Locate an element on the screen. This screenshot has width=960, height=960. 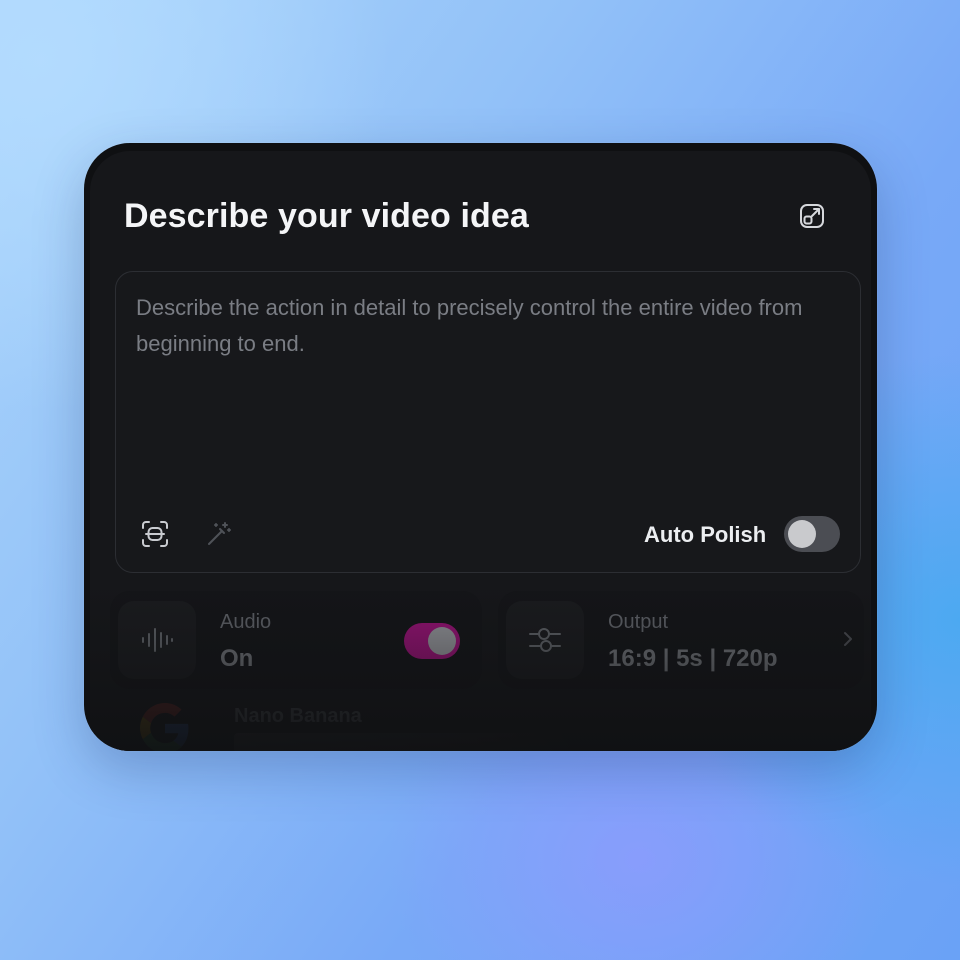
output-icon-tile is located at coordinates (545, 640).